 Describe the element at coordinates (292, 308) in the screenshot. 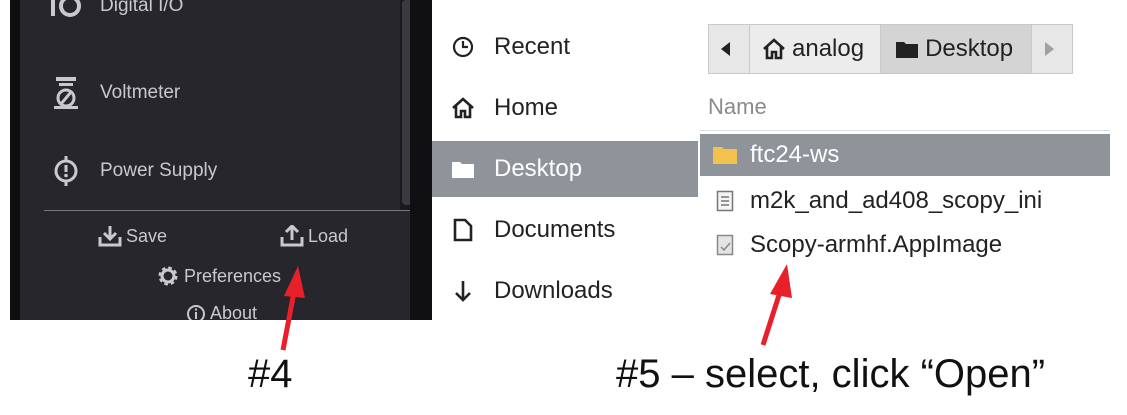

I see `arrow-step4` at that location.